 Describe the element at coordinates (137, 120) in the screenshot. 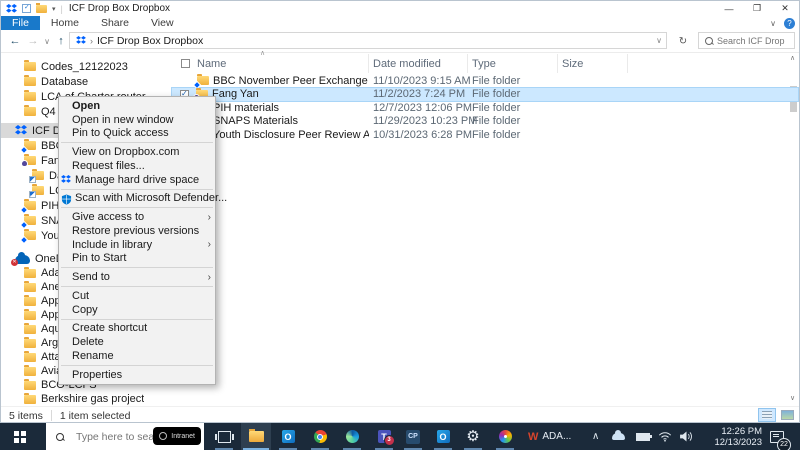

I see `menu-item-open-in-new-window: Open in new window` at that location.